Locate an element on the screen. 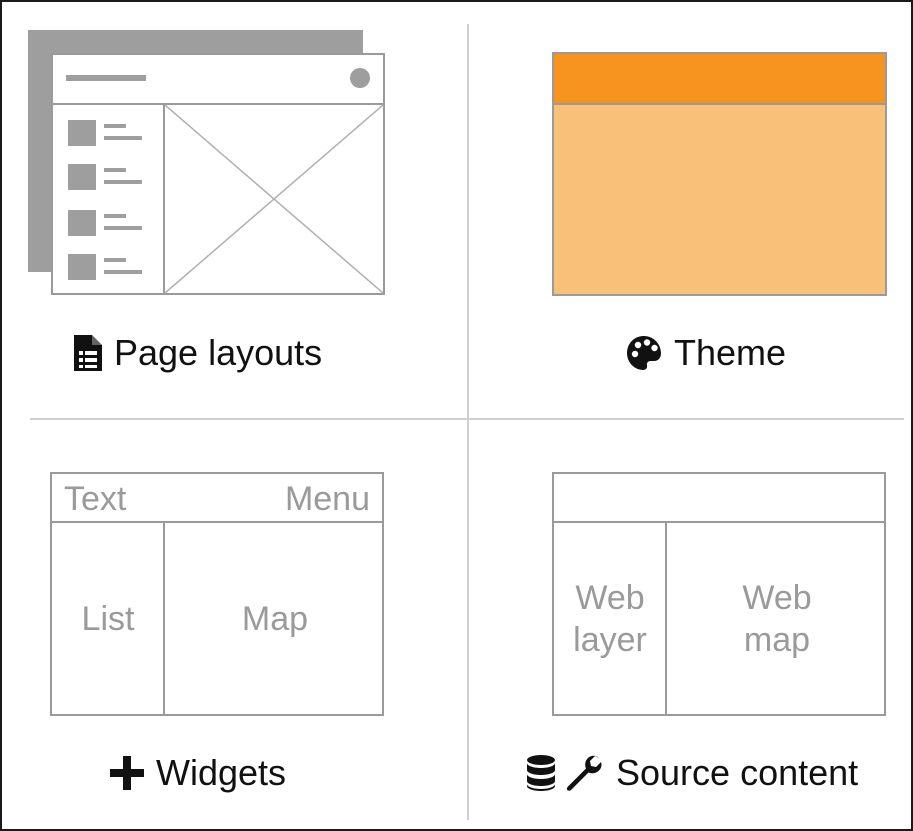  page-frame is located at coordinates (218, 174).